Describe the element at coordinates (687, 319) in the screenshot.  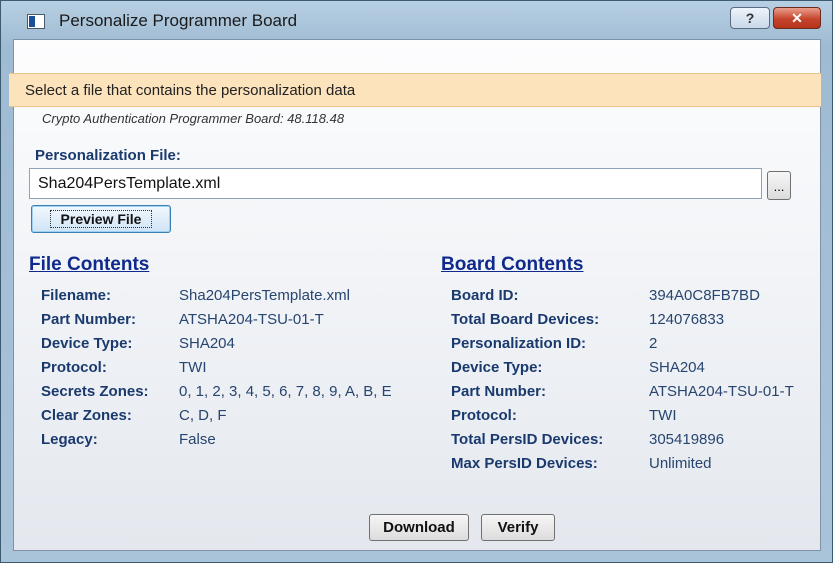
I see `board-field-value: 124076833` at that location.